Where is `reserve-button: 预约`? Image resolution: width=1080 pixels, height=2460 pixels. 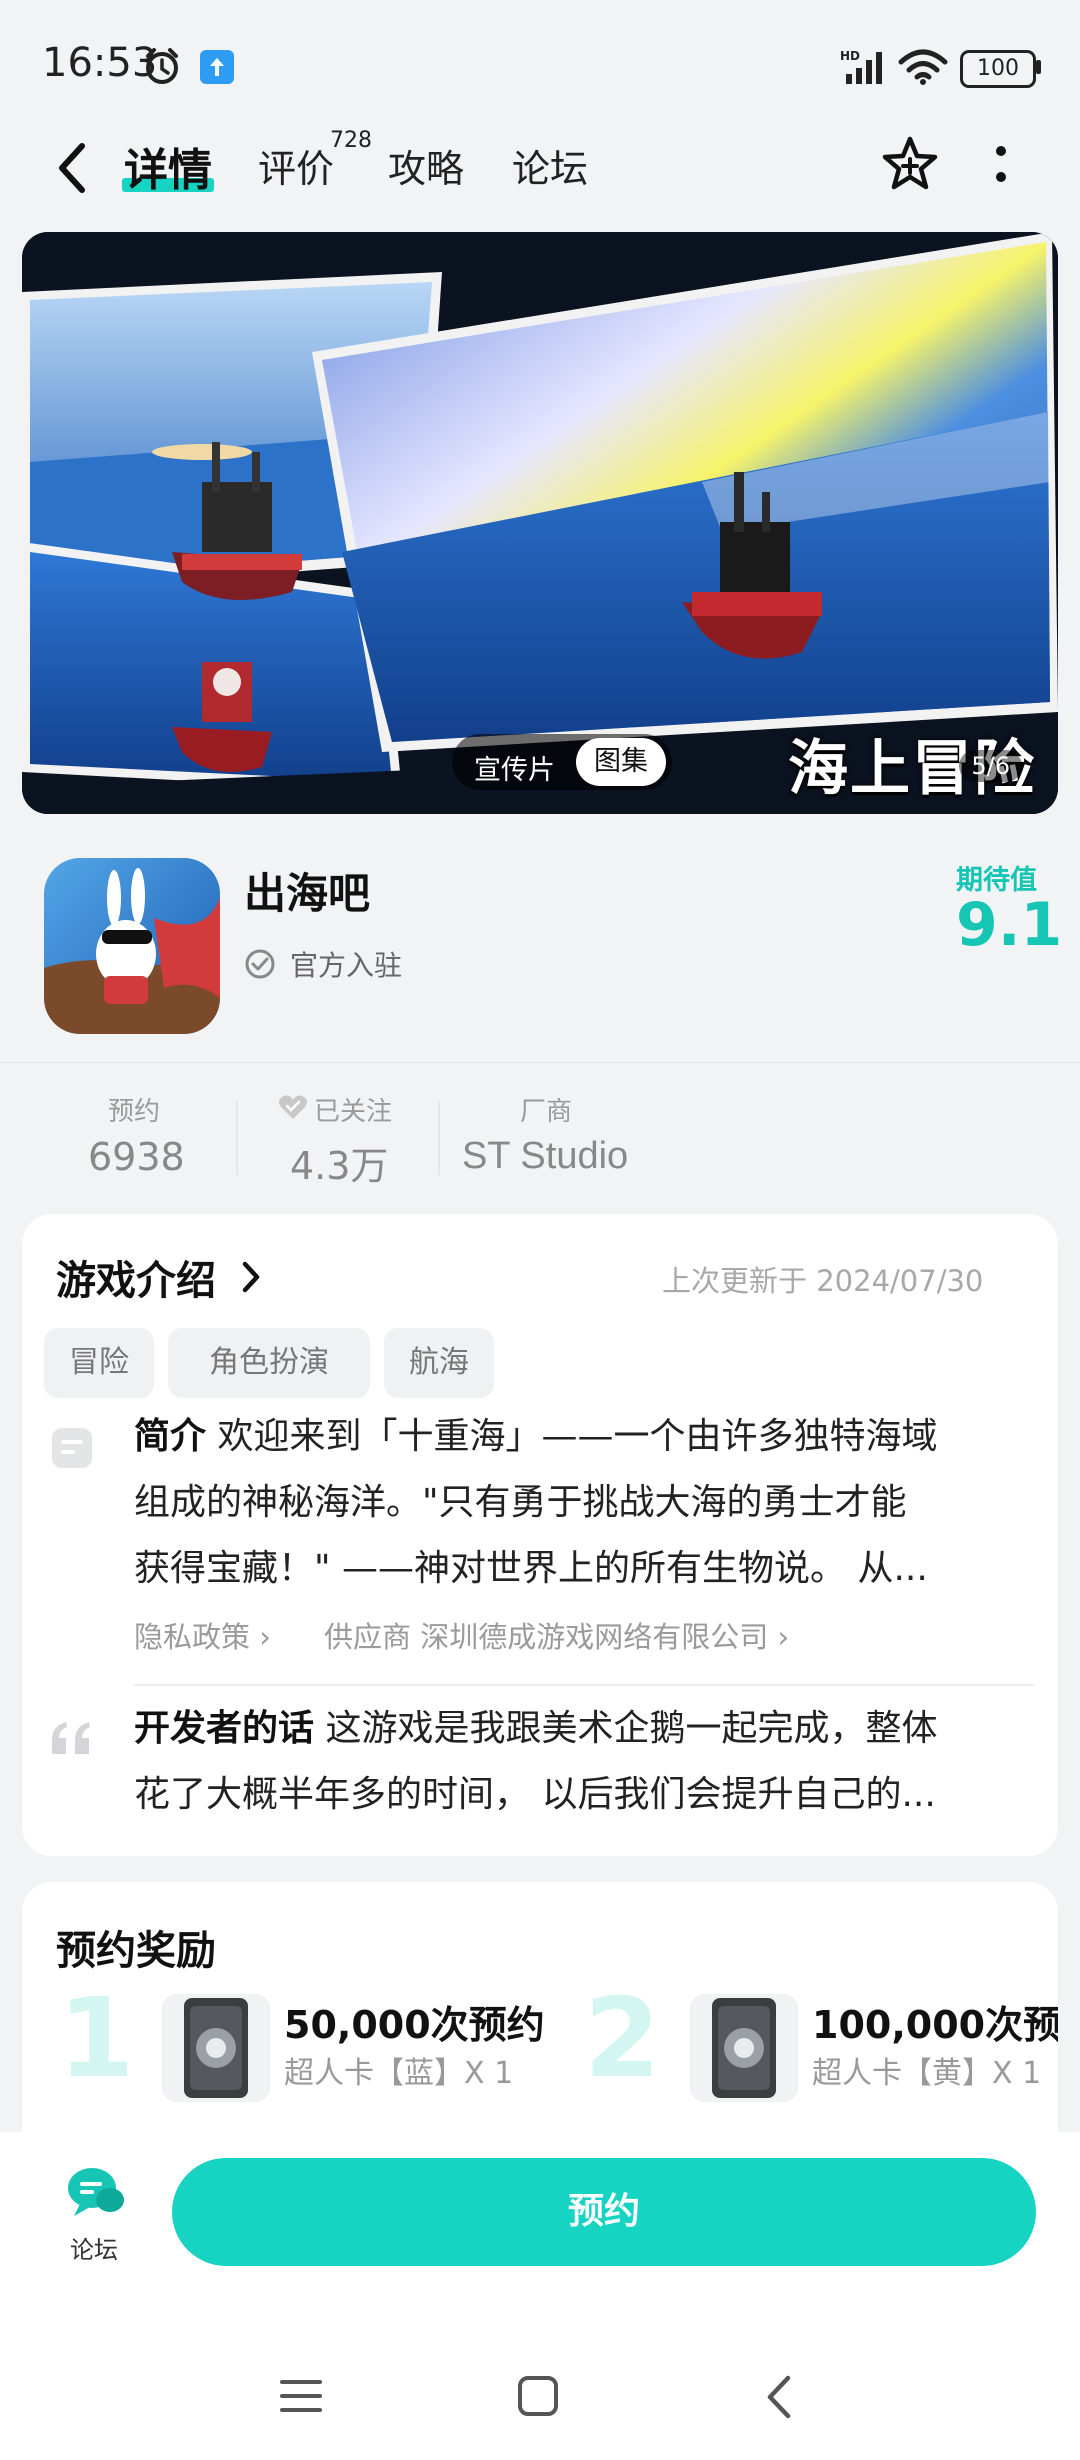 reserve-button: 预约 is located at coordinates (604, 2212).